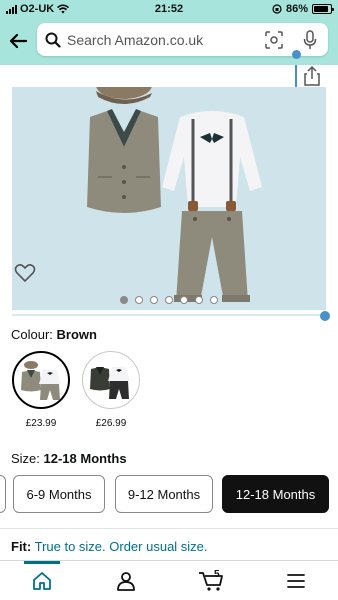  I want to click on search-icon, so click(53, 40).